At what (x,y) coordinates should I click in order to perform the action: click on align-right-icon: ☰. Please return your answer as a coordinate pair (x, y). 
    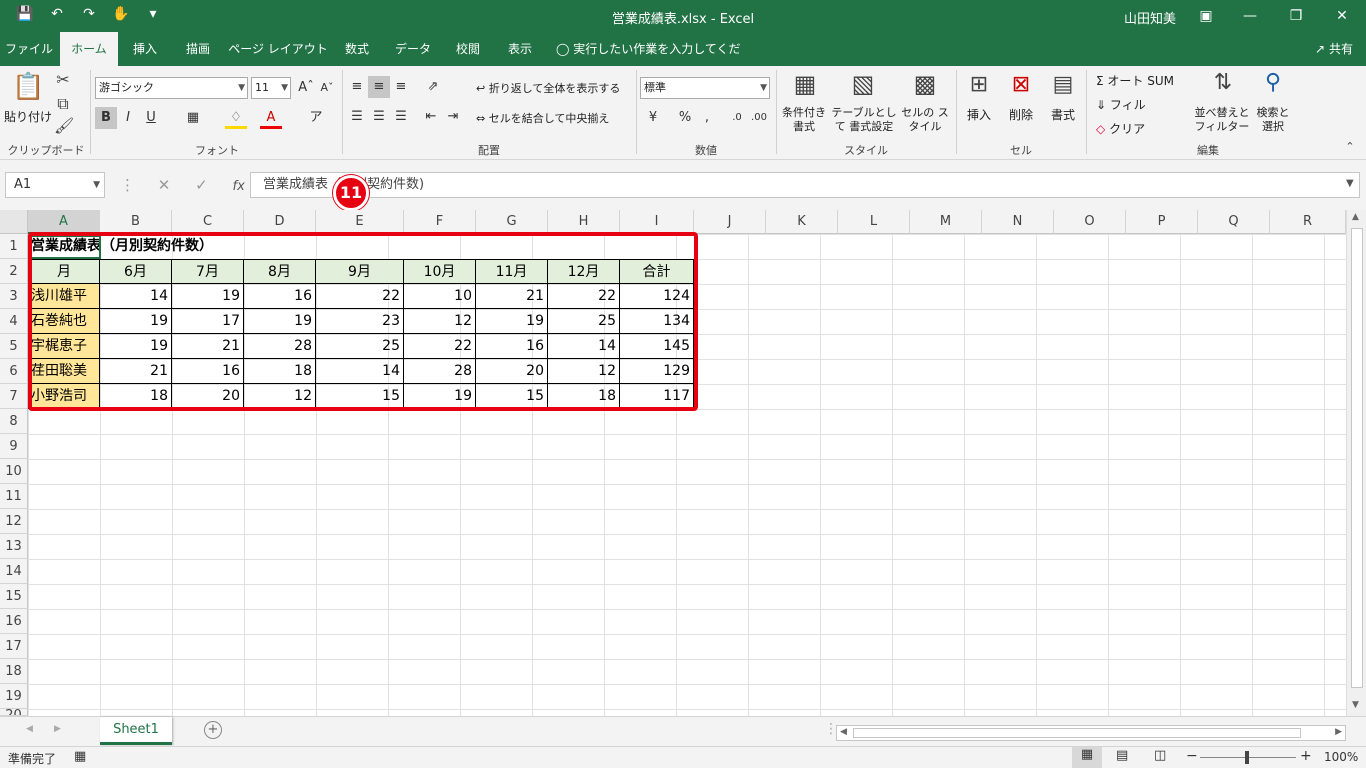
    Looking at the image, I should click on (401, 117).